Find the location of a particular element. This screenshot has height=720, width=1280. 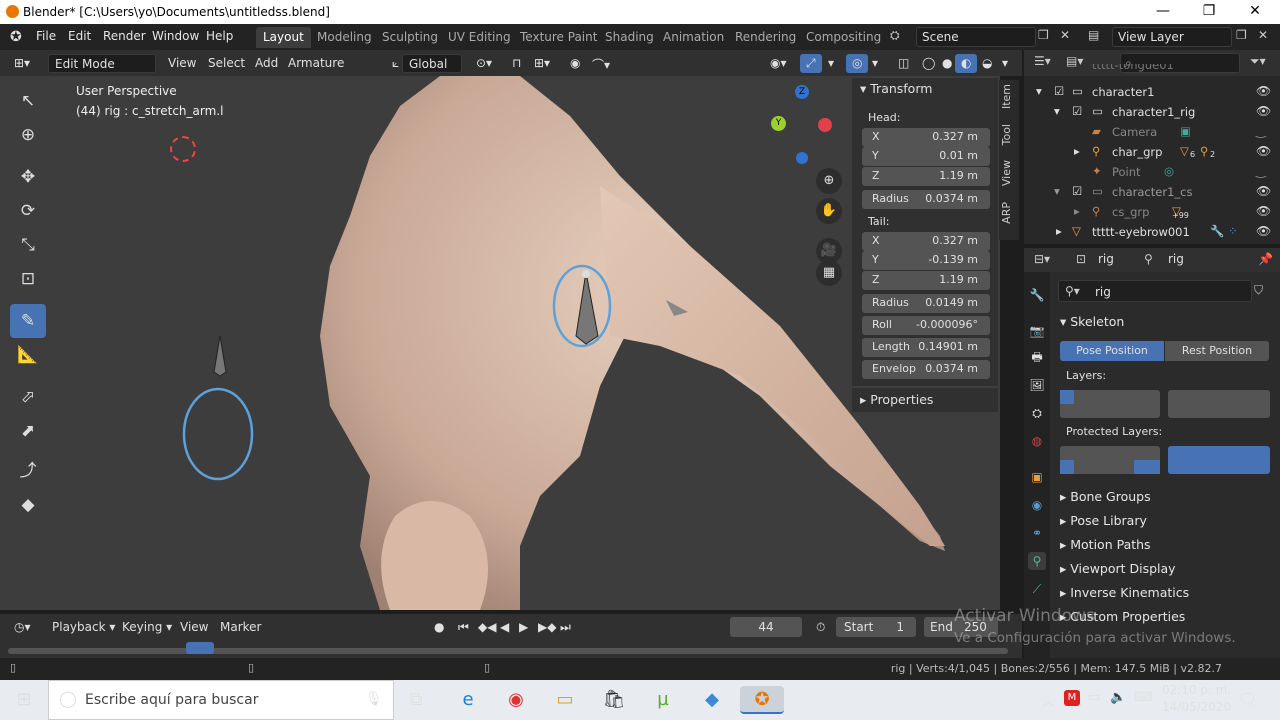

app-icon: ◆ is located at coordinates (712, 700).